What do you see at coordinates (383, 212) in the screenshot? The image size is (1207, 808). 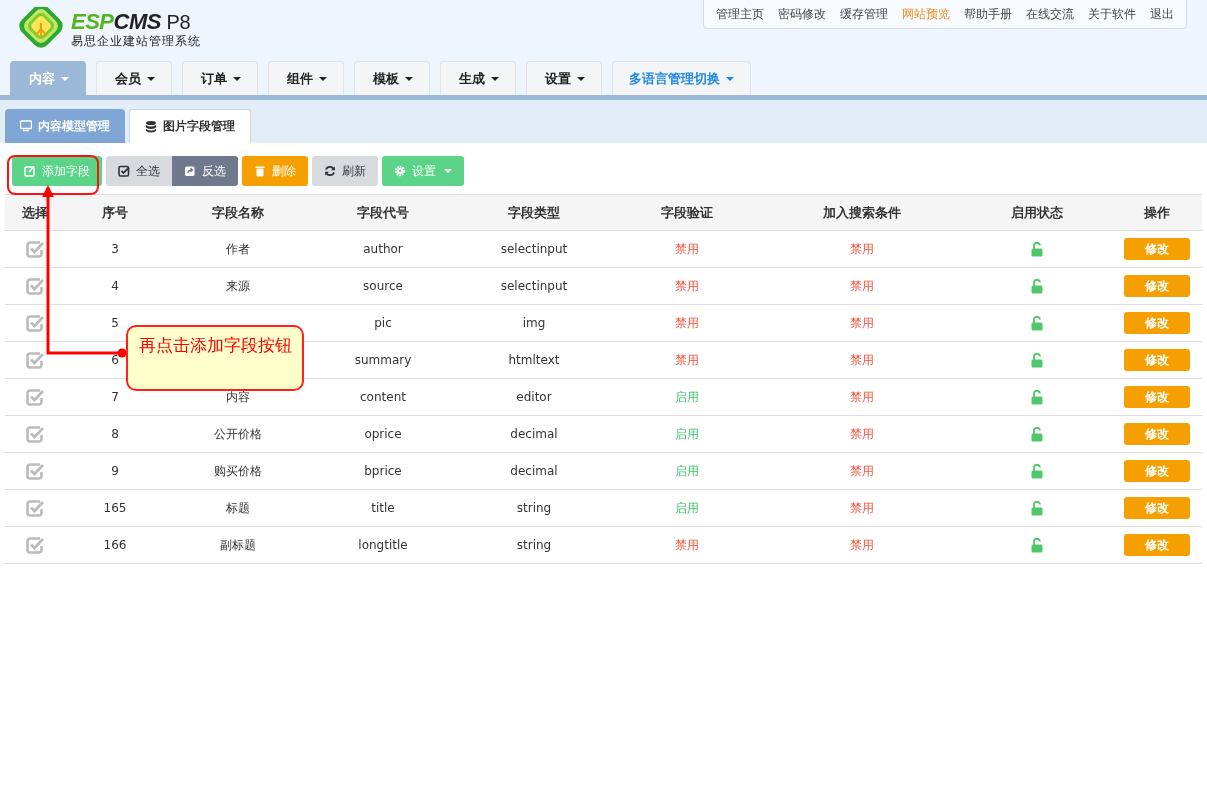 I see `column-header: 字段代号` at bounding box center [383, 212].